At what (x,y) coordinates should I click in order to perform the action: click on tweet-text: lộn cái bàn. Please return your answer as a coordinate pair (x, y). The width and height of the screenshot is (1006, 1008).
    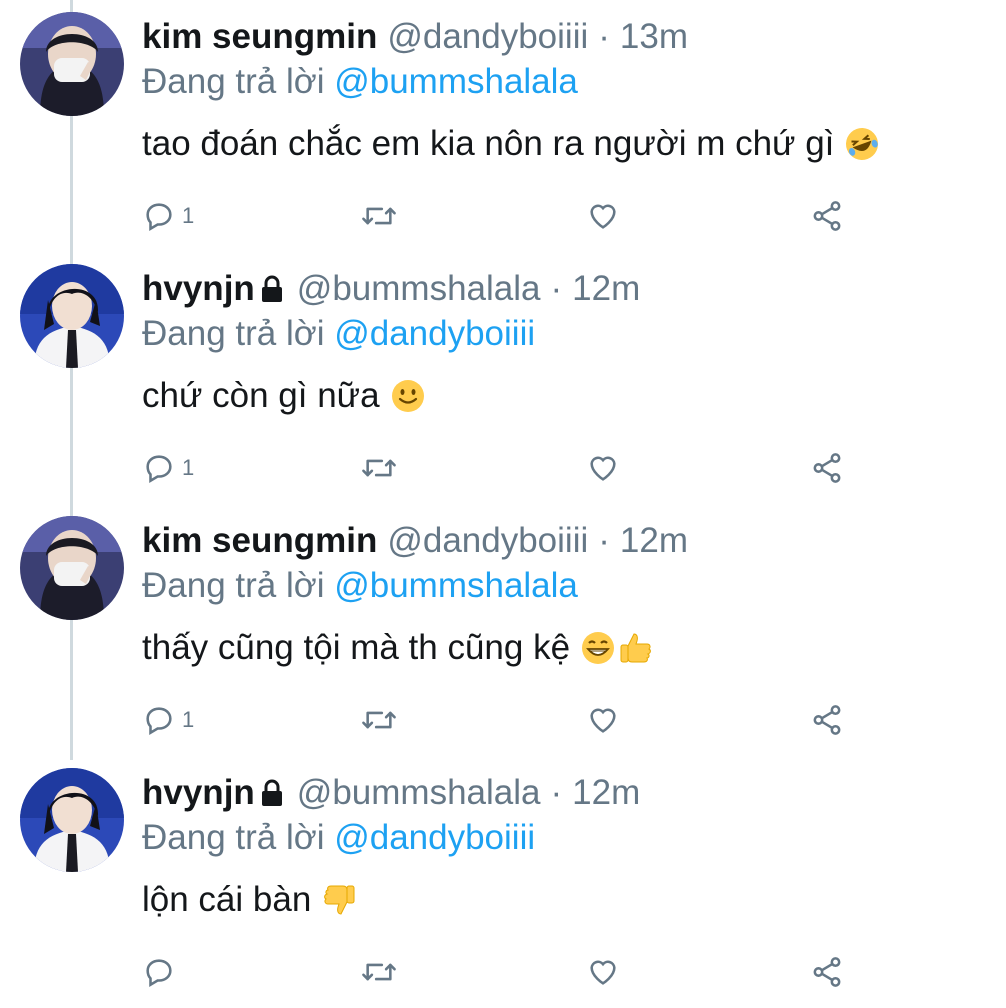
    Looking at the image, I should click on (227, 899).